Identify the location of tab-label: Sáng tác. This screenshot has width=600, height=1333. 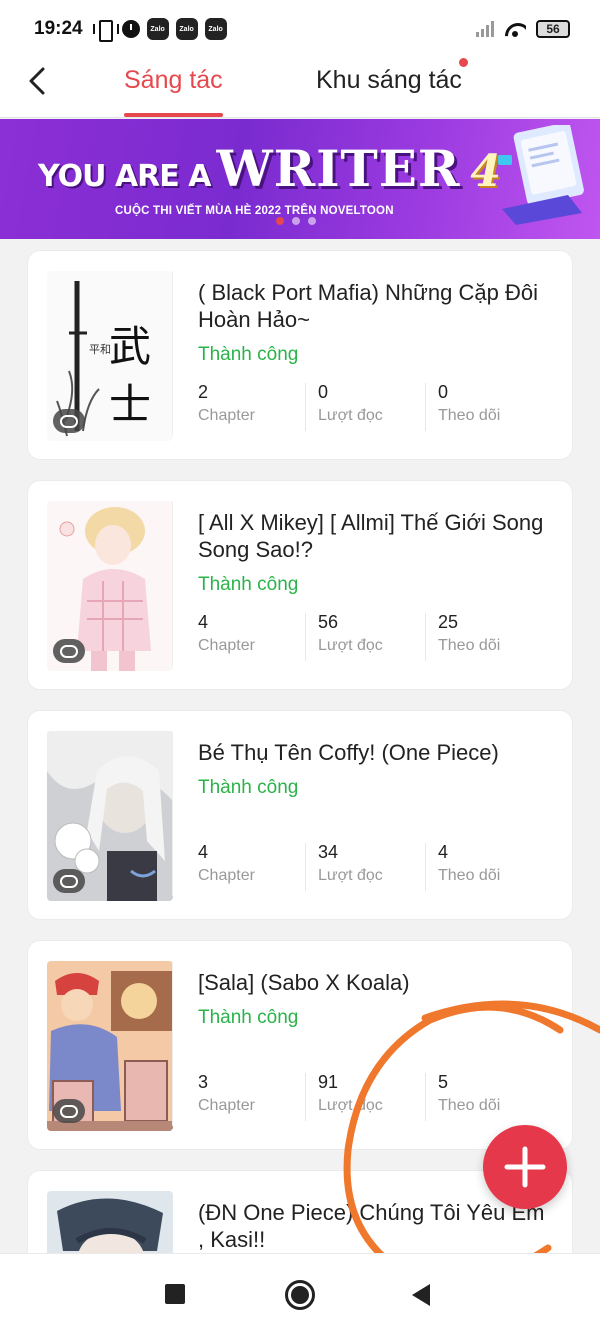
(173, 80).